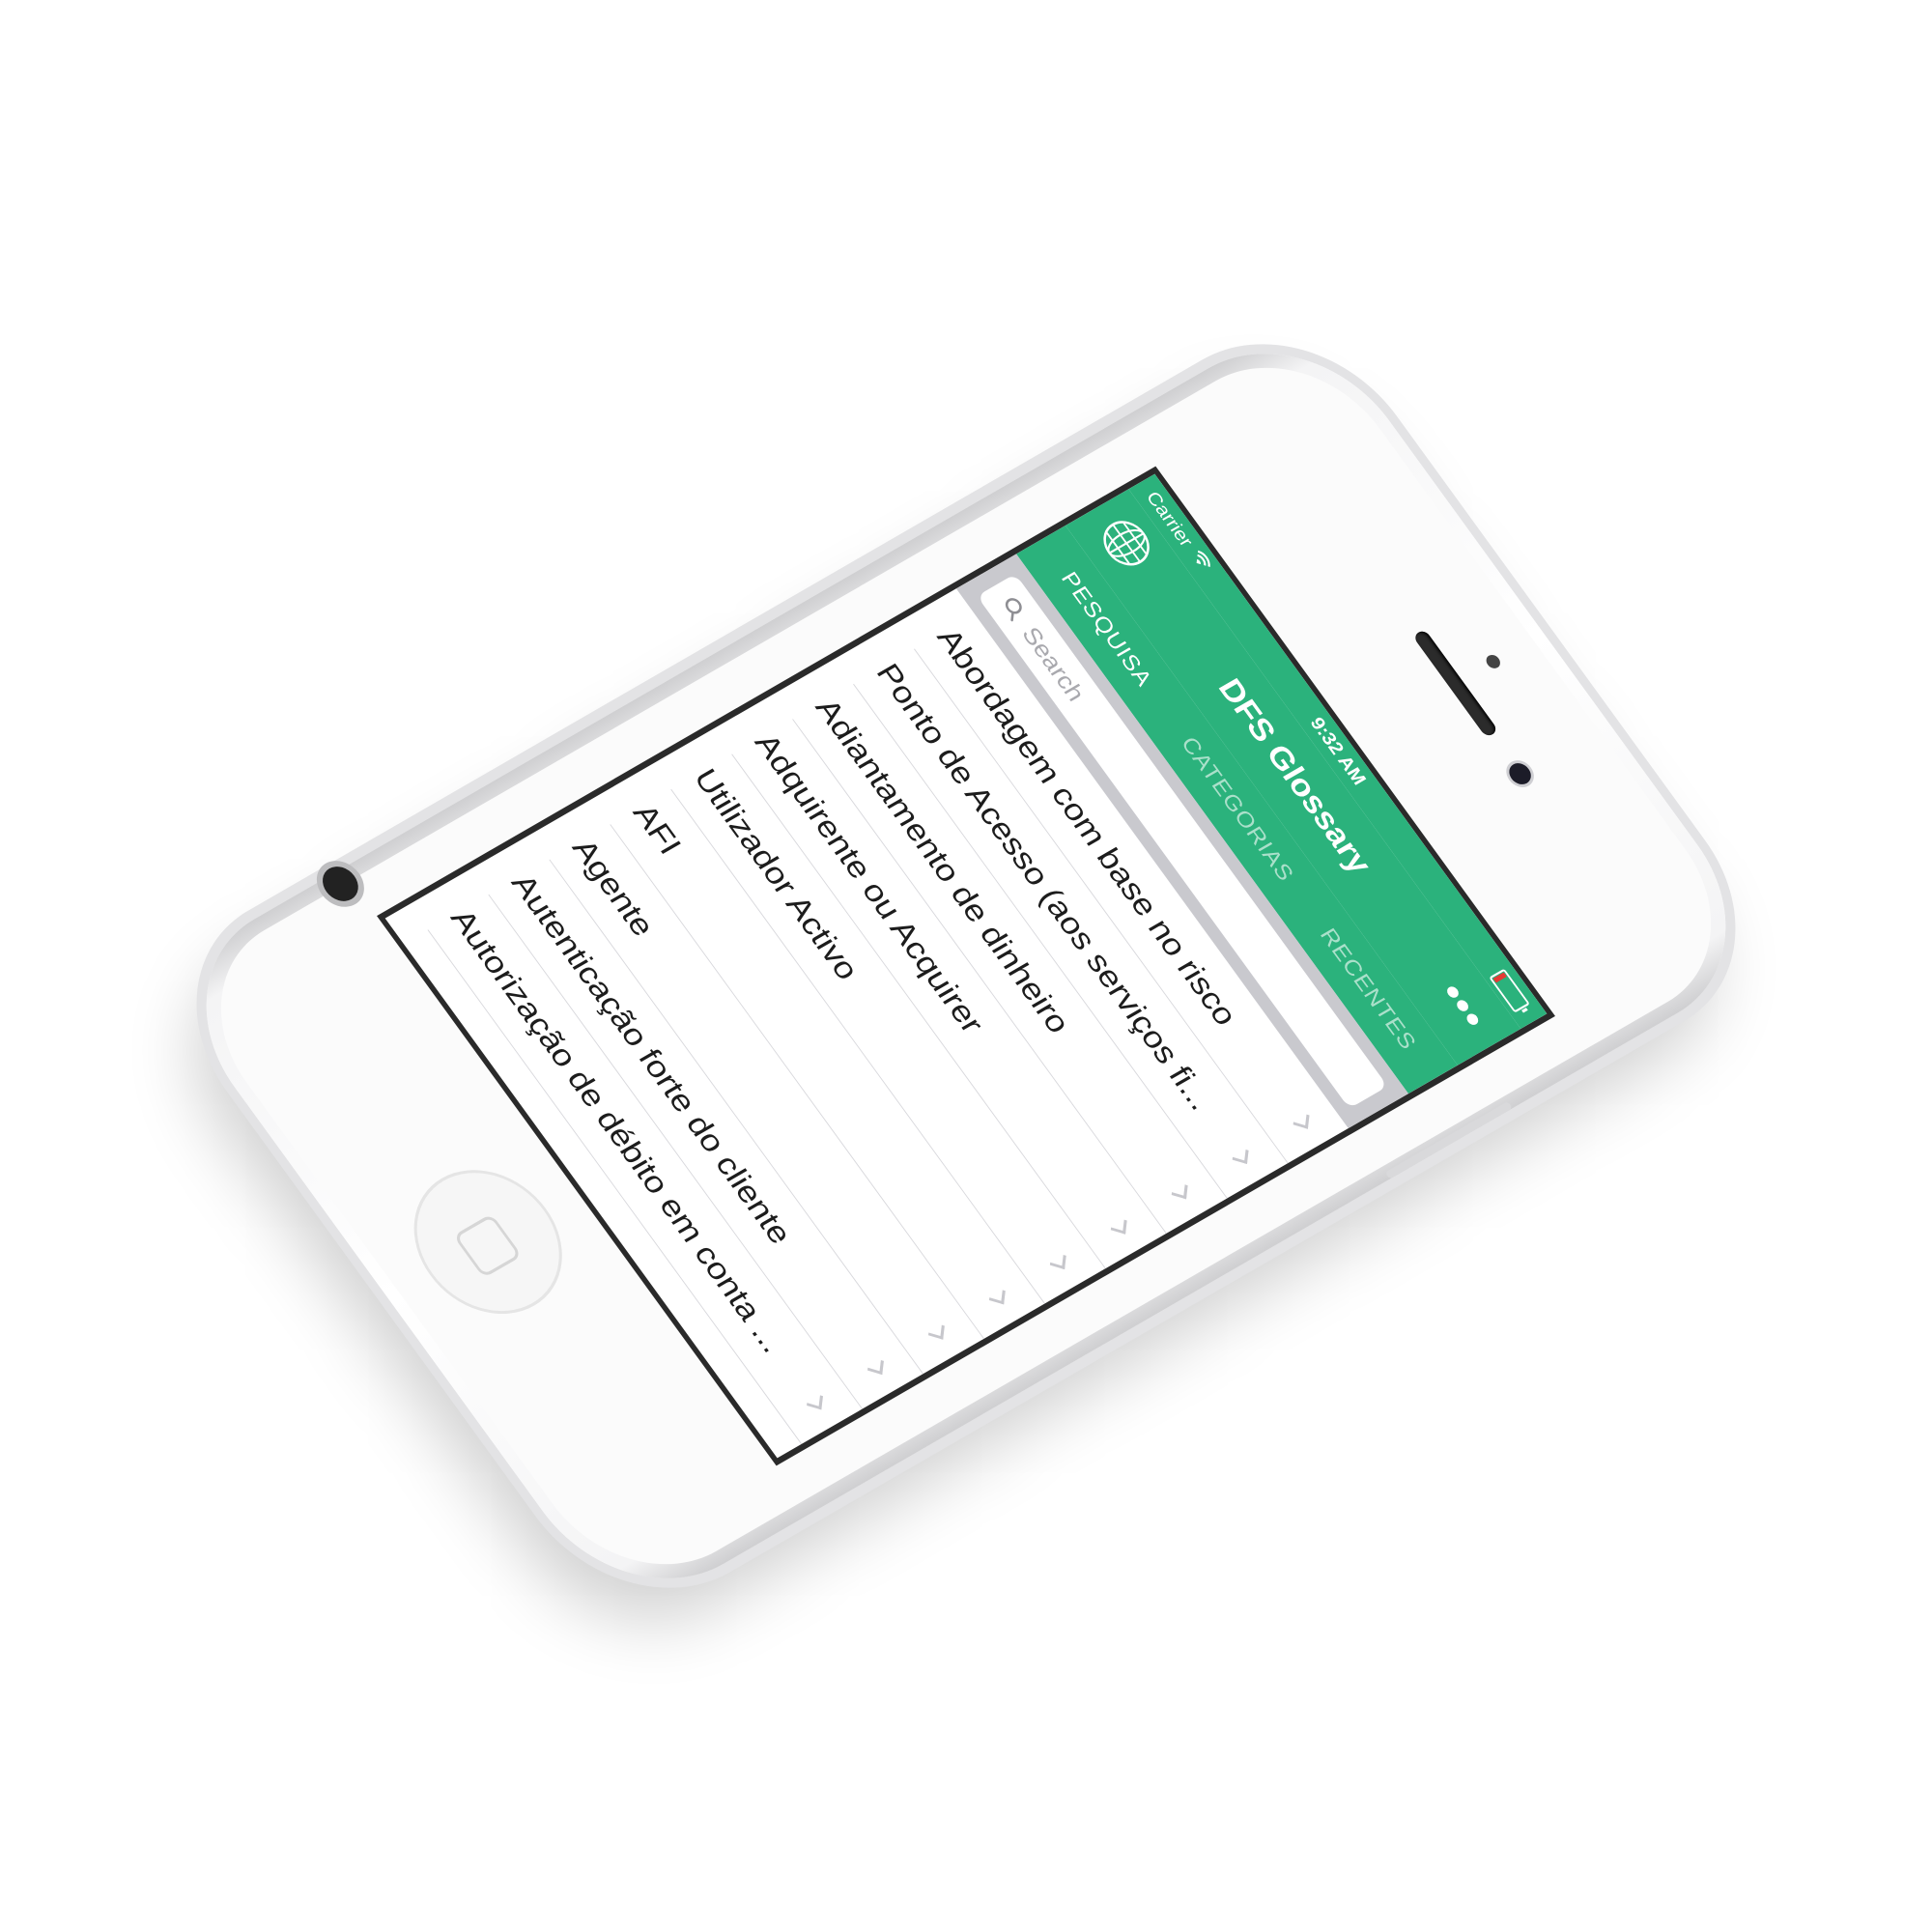  Describe the element at coordinates (1499, 977) in the screenshot. I see `battery-level` at that location.